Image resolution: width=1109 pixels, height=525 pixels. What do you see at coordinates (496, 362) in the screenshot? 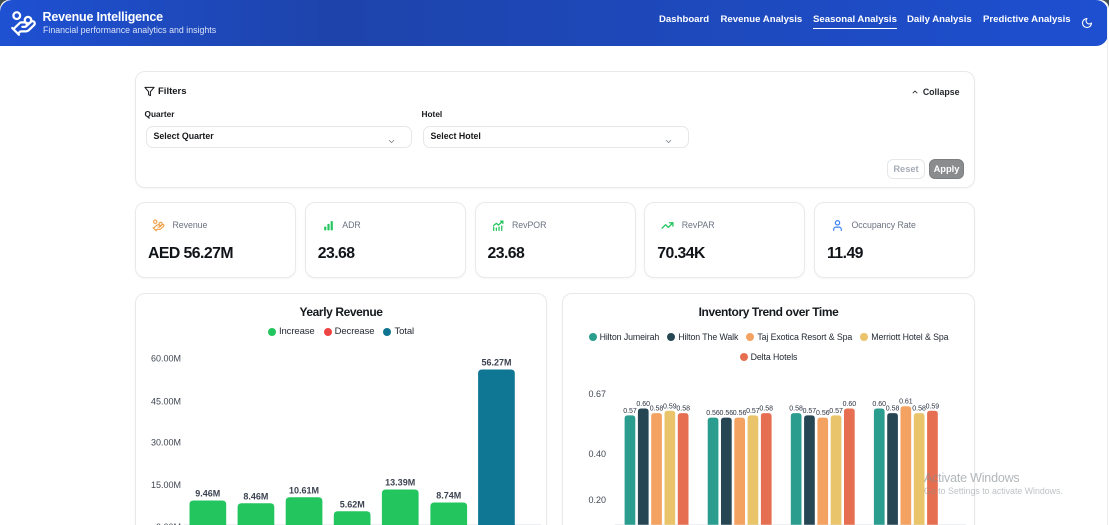
I see `svg-text: 56.27M` at bounding box center [496, 362].